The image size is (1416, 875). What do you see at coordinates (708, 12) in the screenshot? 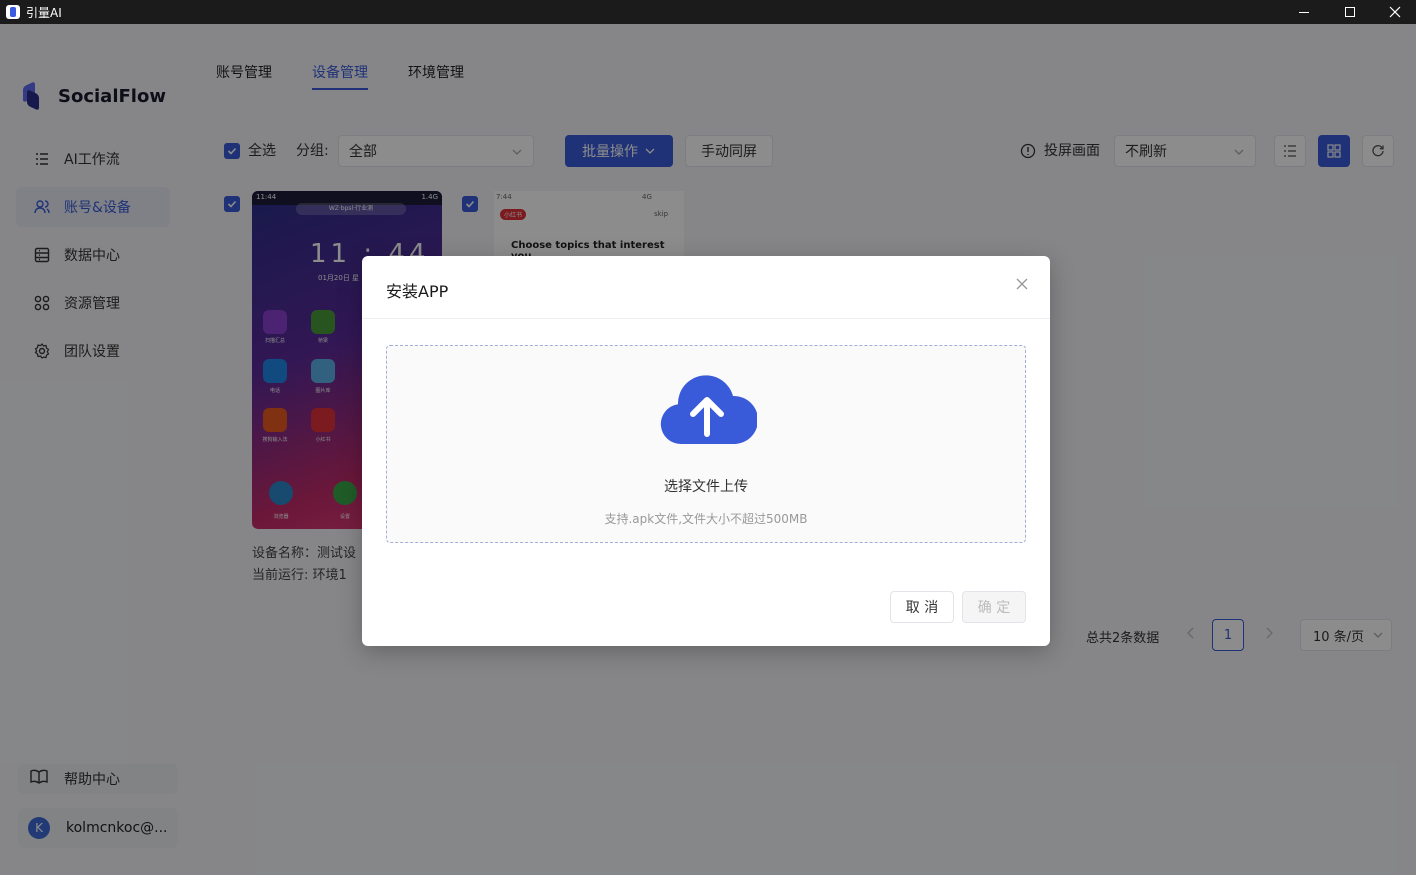
I see `window-titlebar: 引量AI` at bounding box center [708, 12].